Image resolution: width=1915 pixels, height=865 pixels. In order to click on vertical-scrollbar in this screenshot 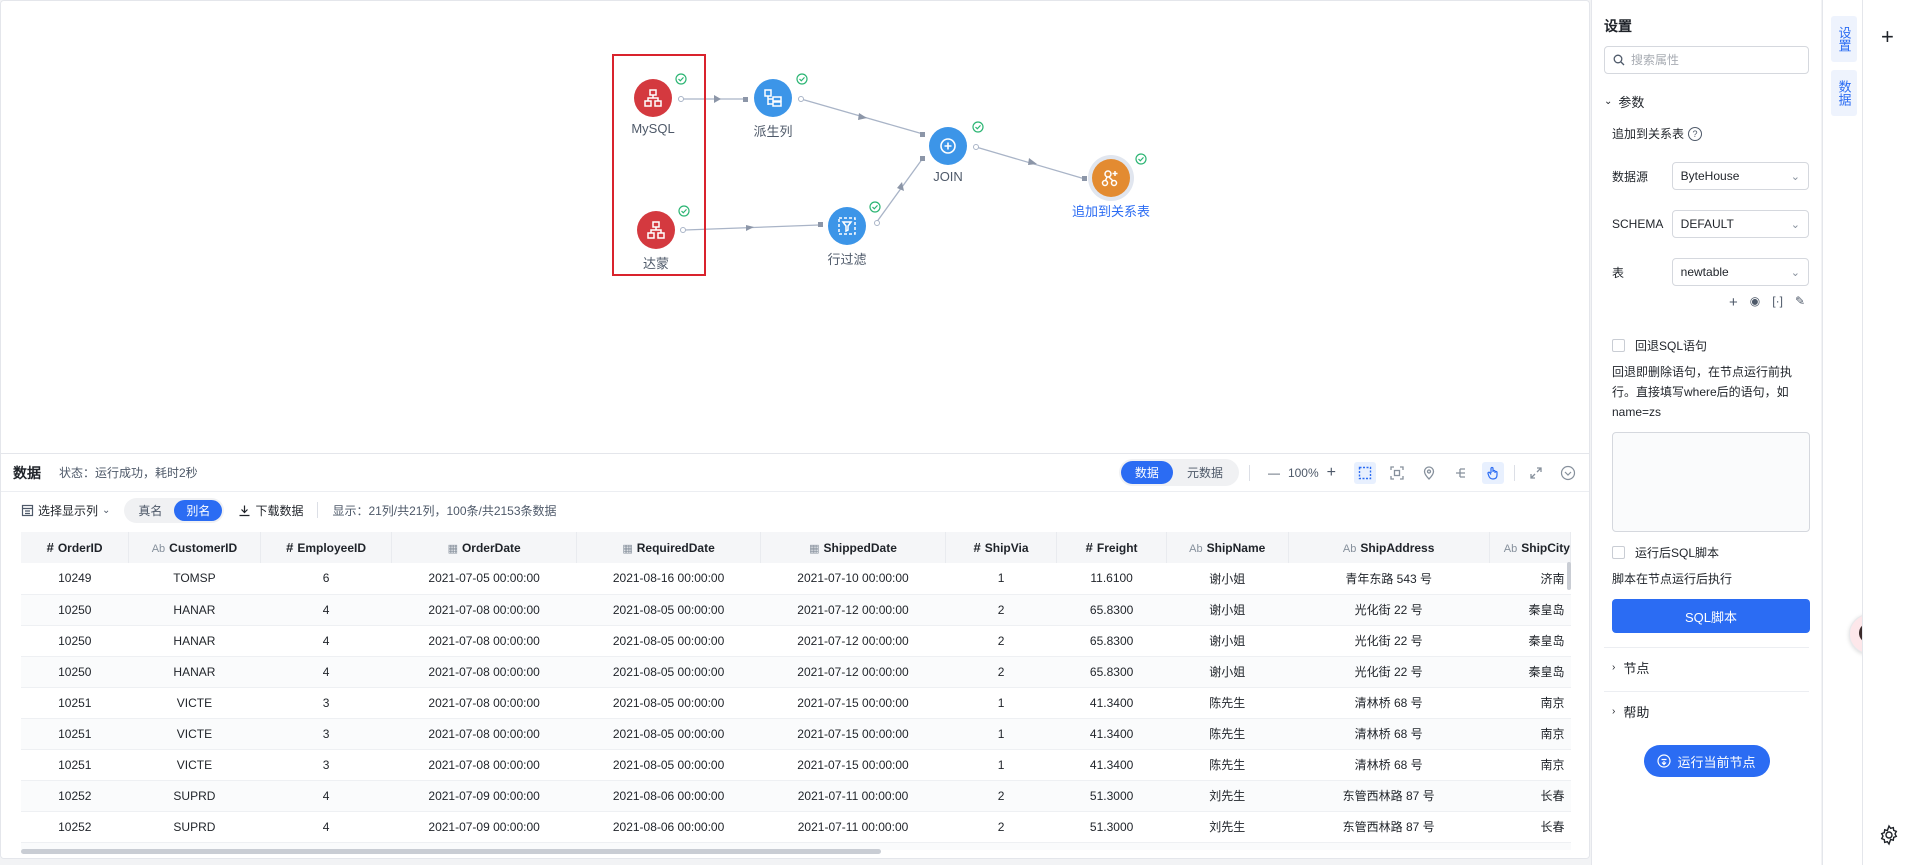, I will do `click(1569, 576)`.